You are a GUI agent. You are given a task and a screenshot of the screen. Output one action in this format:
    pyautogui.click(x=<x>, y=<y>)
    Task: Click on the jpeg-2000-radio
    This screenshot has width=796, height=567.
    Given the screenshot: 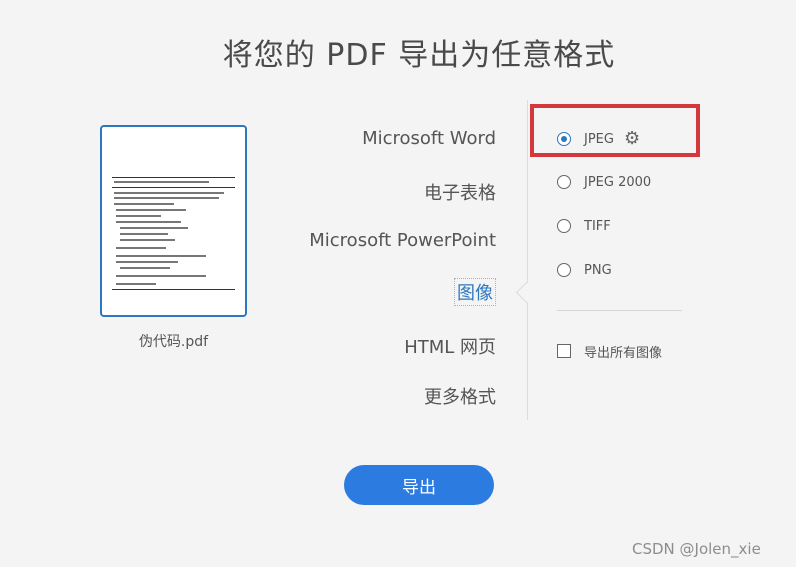 What is the action you would take?
    pyautogui.click(x=564, y=182)
    